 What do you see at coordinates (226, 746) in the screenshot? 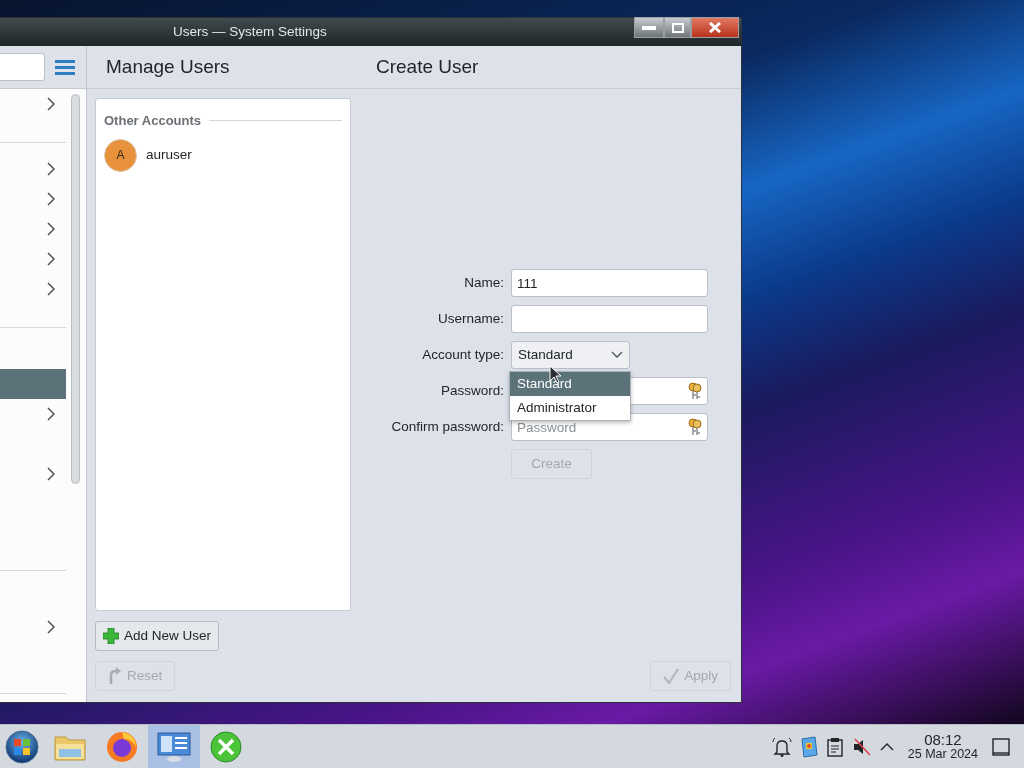
I see `tools-icon` at bounding box center [226, 746].